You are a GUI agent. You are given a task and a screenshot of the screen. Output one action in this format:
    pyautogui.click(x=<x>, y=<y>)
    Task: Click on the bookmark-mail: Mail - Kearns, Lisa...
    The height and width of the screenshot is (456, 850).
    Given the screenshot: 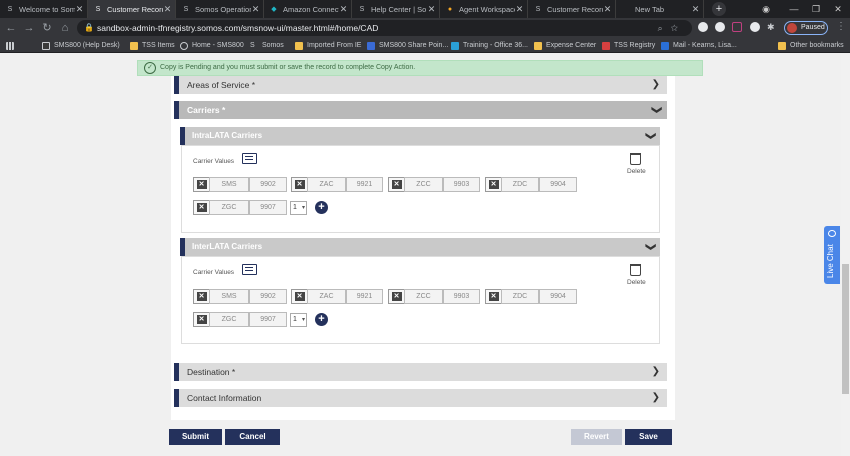 What is the action you would take?
    pyautogui.click(x=699, y=45)
    